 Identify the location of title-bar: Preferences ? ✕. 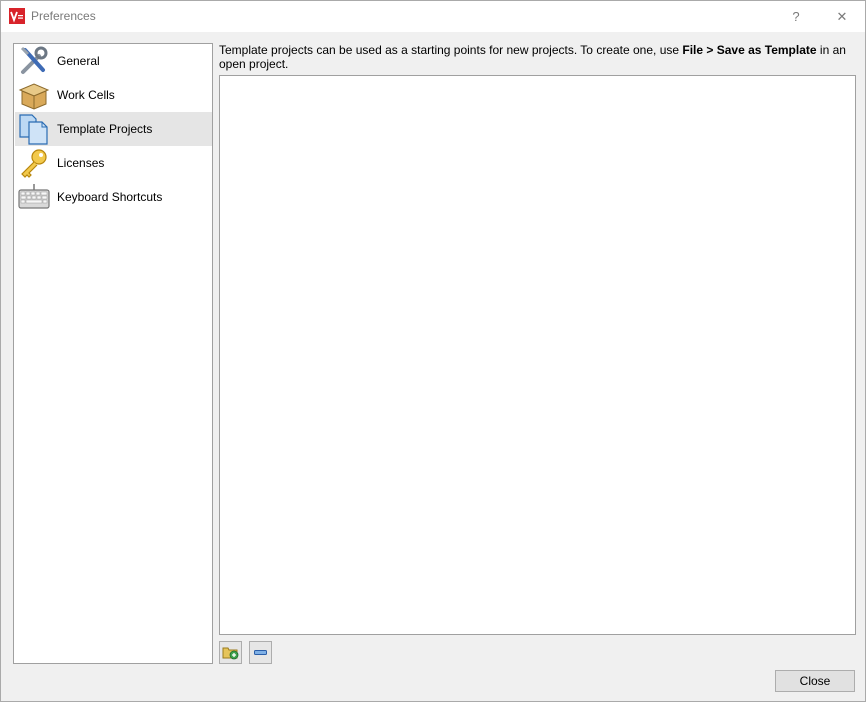
(433, 16).